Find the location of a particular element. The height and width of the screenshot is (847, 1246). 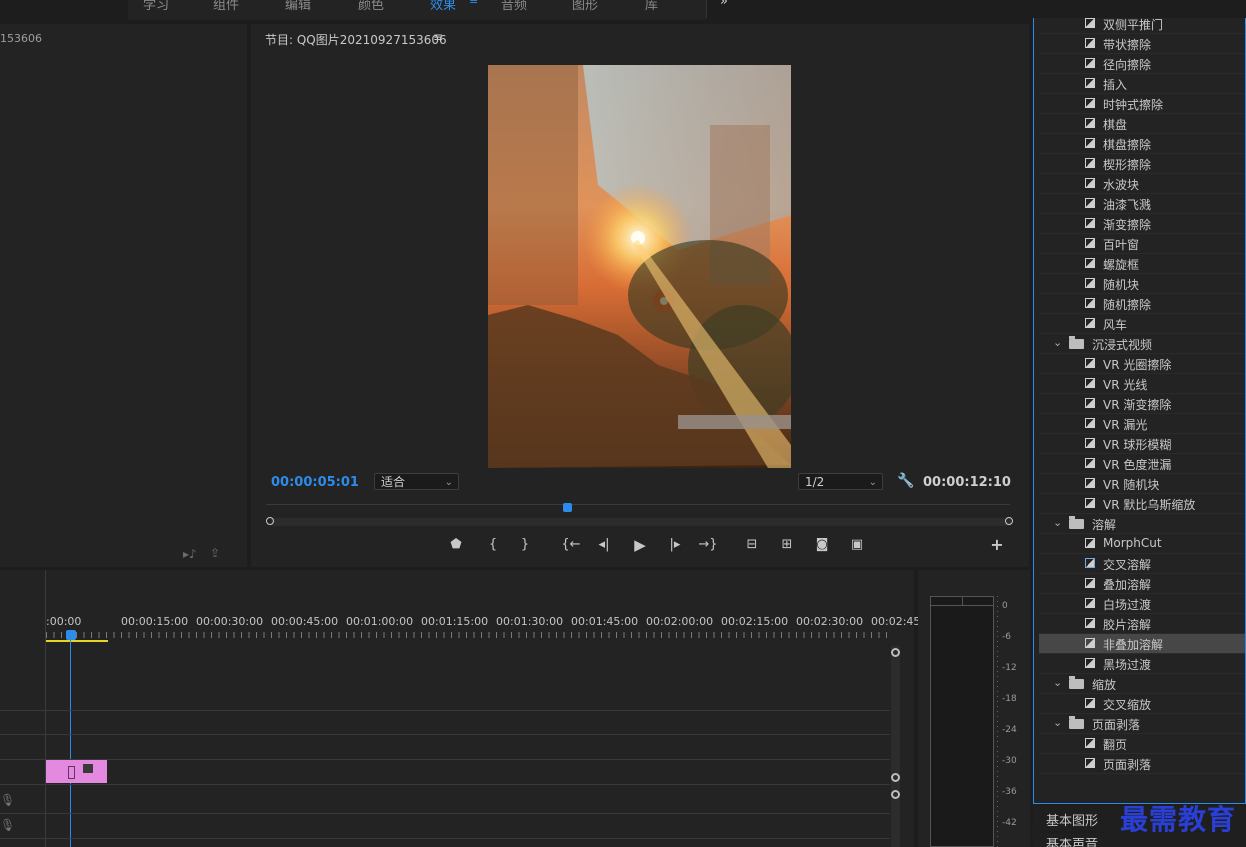

effects-item: 带状擦除 is located at coordinates (1142, 44).